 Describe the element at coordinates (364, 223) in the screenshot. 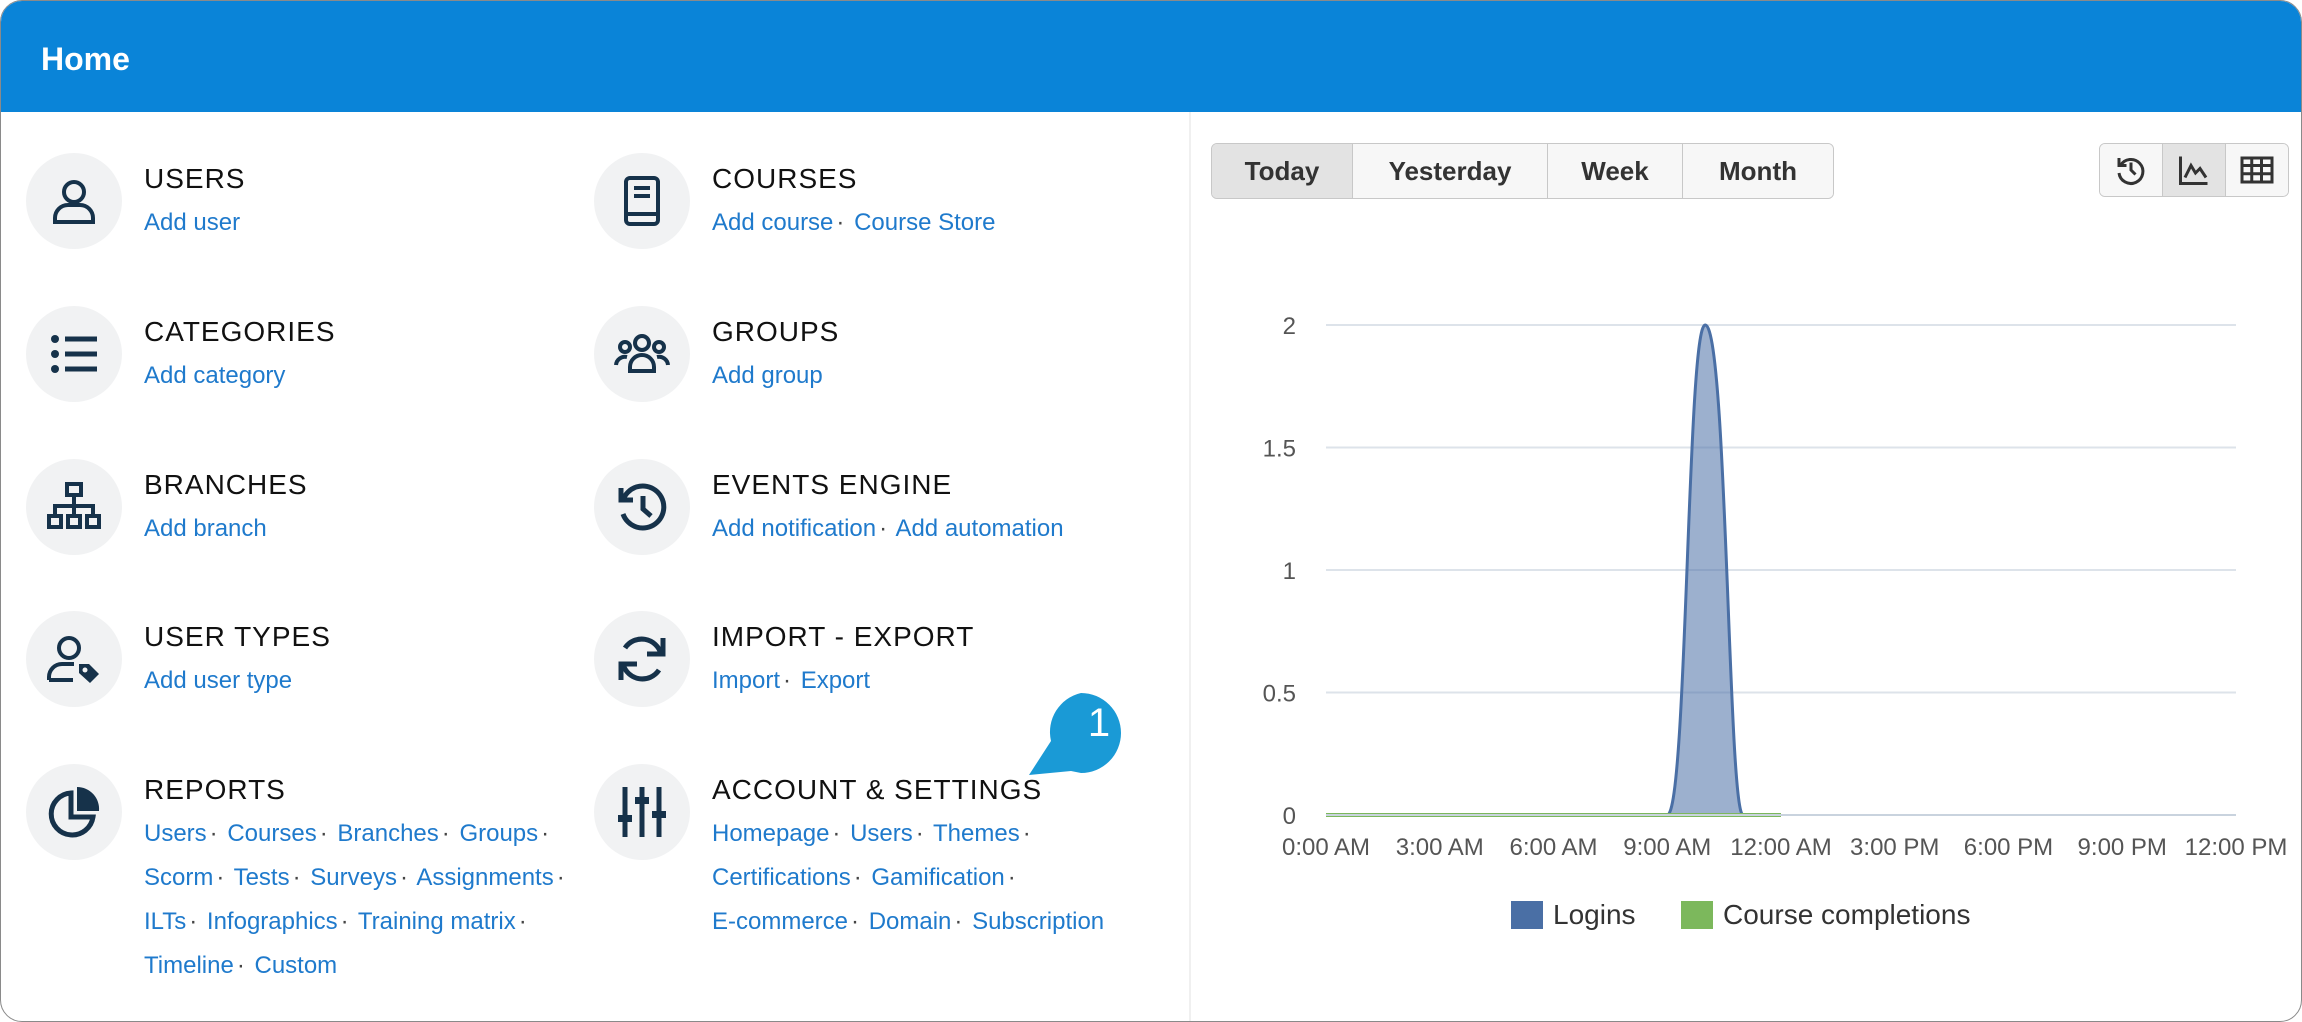

I see `users-links: Add user` at that location.